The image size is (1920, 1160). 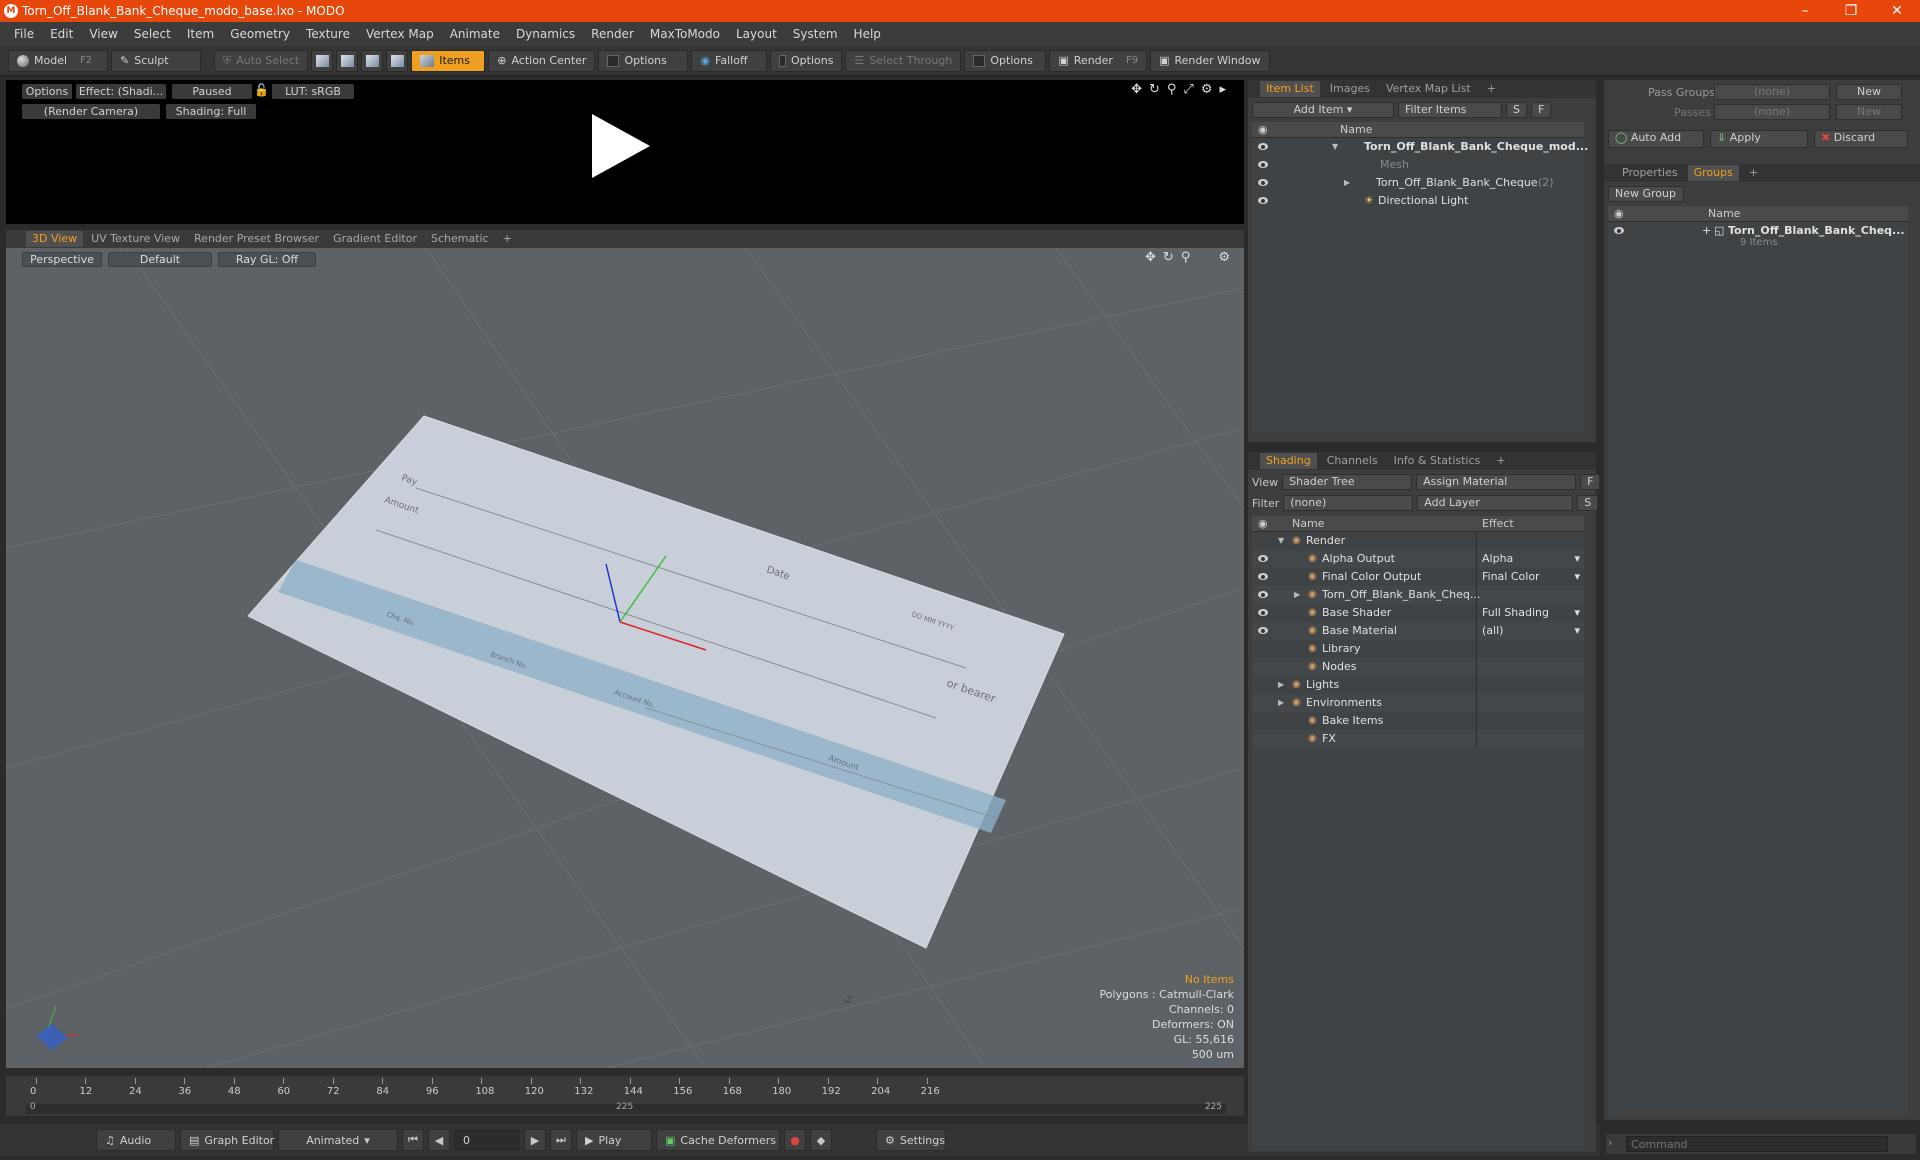 I want to click on new-pass-button: New, so click(x=1869, y=112).